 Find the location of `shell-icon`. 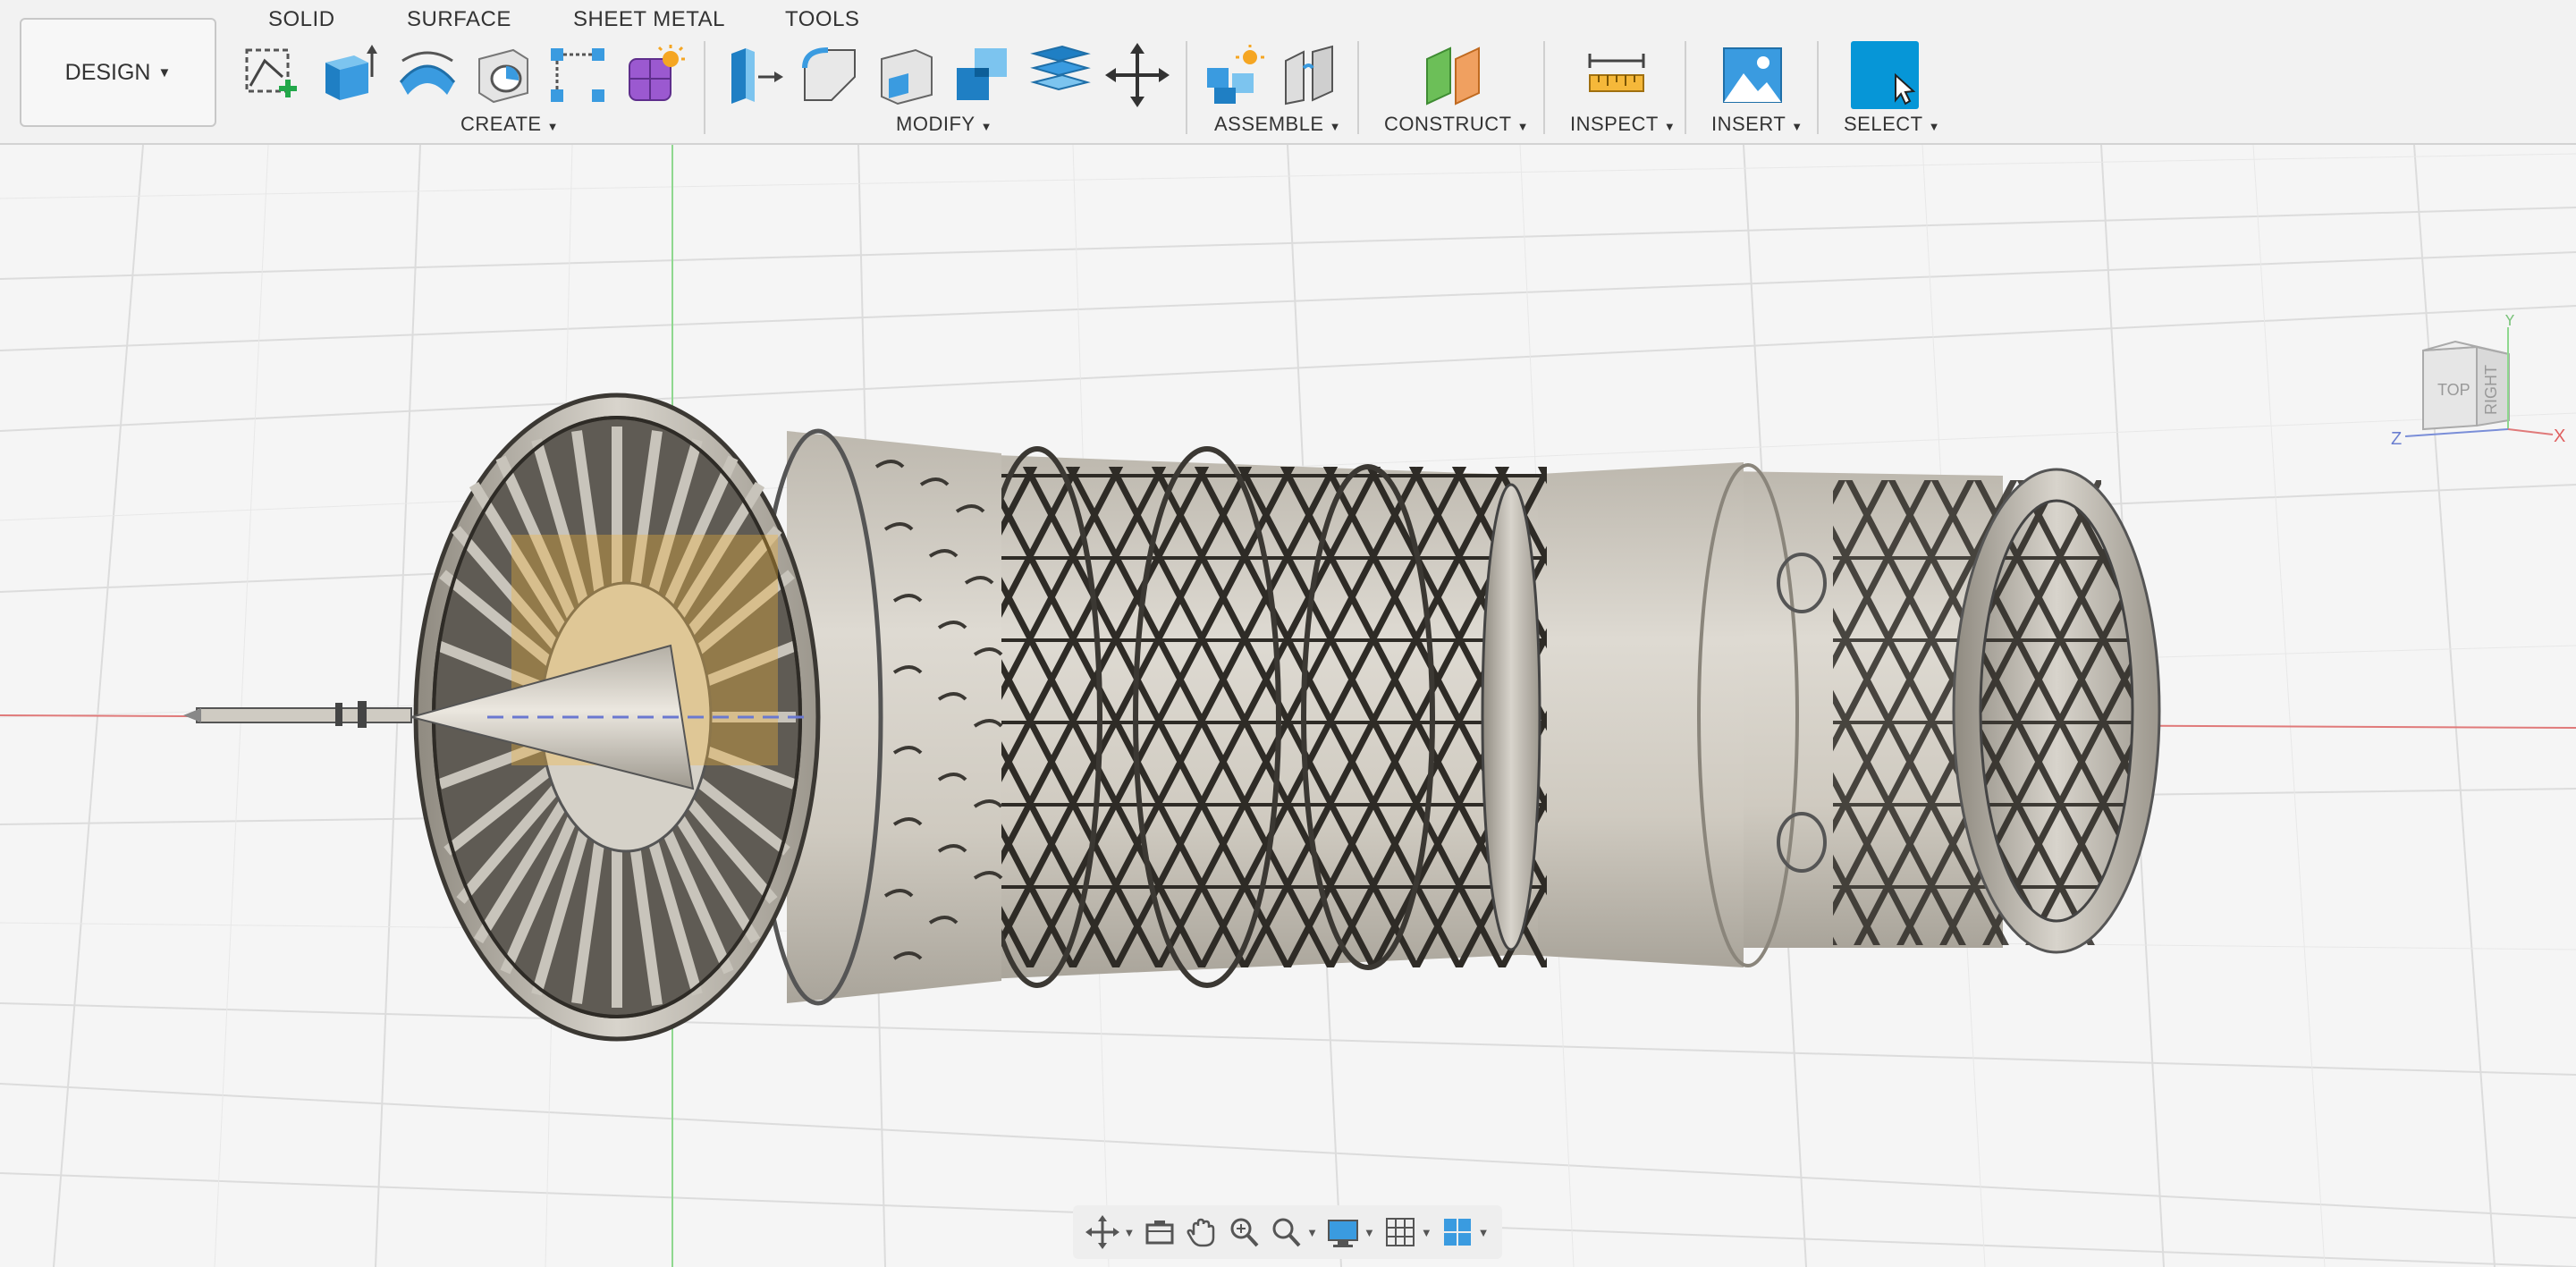

shell-icon is located at coordinates (907, 77).